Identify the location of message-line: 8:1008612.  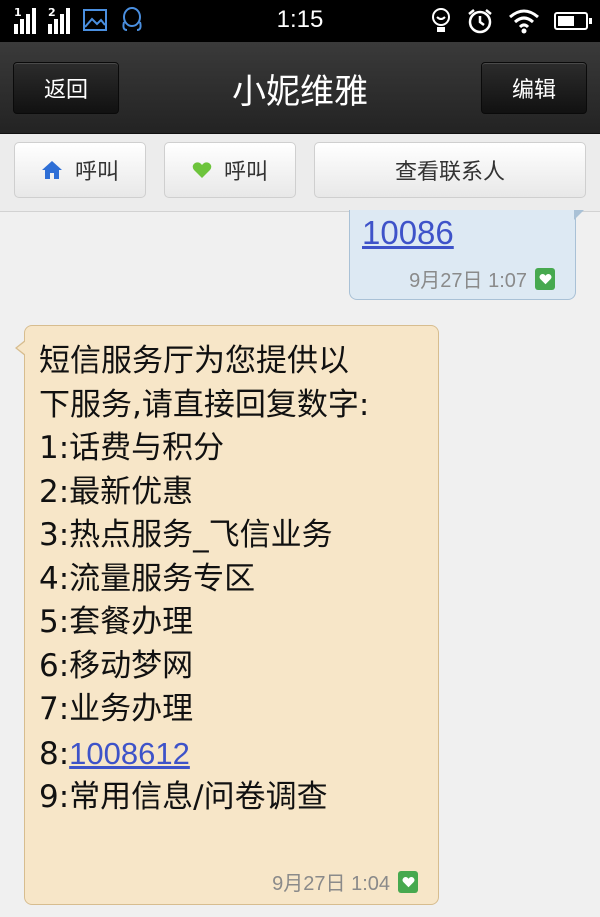
(204, 754).